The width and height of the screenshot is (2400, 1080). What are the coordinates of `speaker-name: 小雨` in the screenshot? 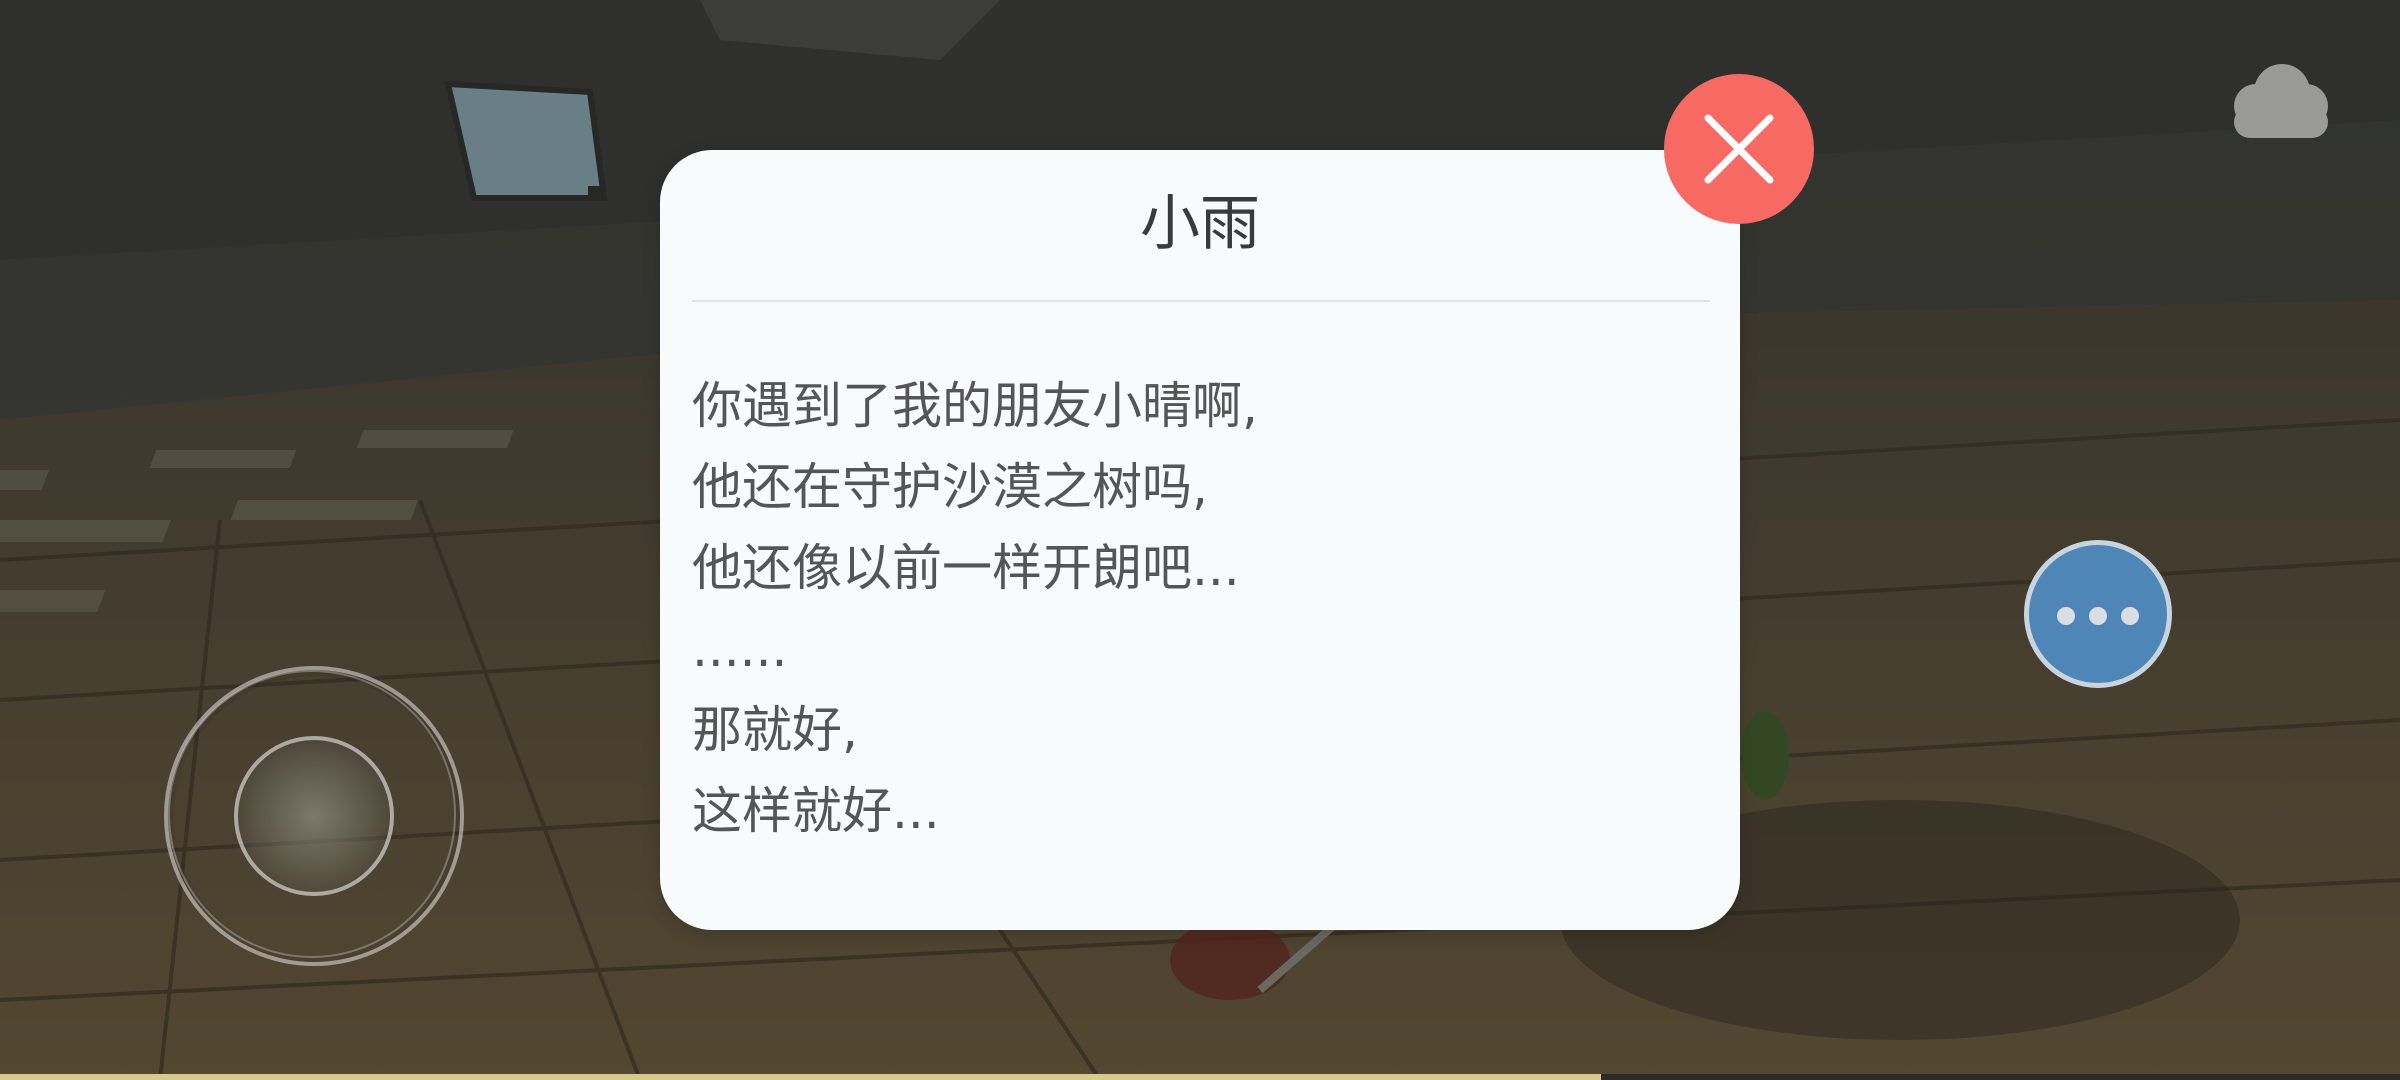 It's located at (1200, 224).